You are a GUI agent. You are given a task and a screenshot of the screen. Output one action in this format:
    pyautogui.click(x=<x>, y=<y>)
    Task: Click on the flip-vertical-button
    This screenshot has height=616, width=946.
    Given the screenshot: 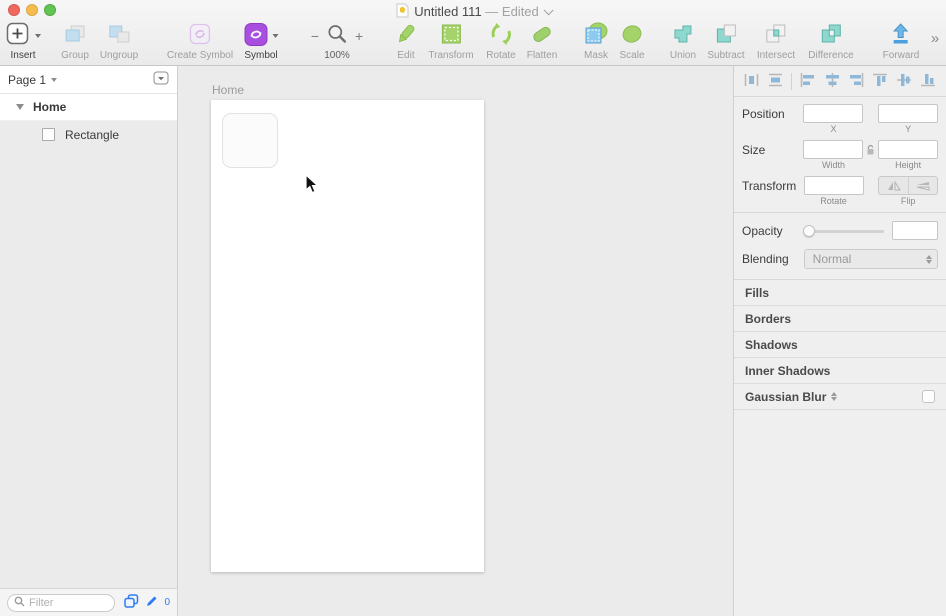 What is the action you would take?
    pyautogui.click(x=923, y=185)
    